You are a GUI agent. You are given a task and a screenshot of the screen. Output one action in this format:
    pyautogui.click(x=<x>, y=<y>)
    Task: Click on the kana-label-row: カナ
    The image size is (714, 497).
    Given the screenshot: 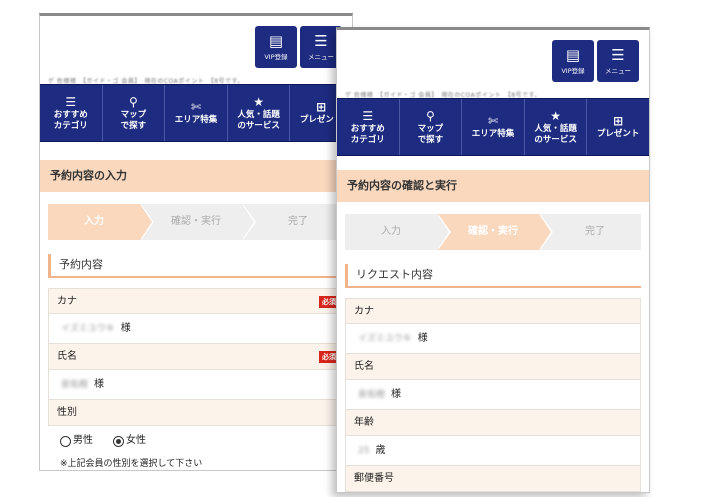 What is the action you would take?
    pyautogui.click(x=493, y=311)
    